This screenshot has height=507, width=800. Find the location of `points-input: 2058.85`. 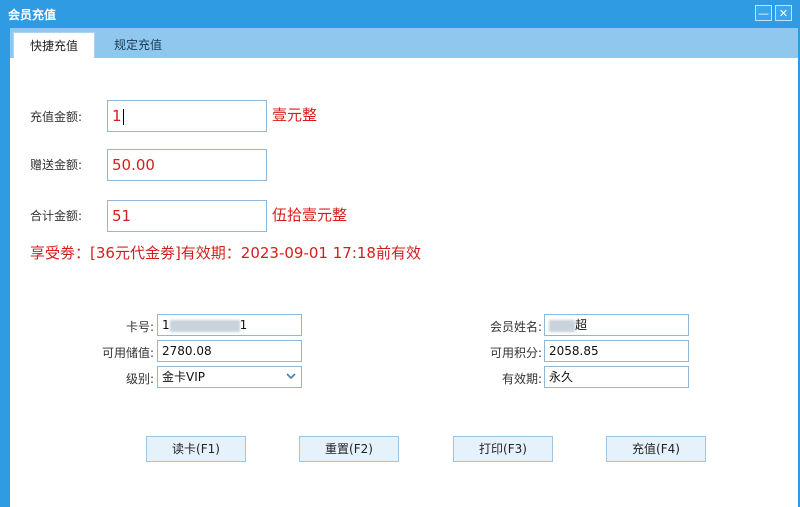

points-input: 2058.85 is located at coordinates (616, 351).